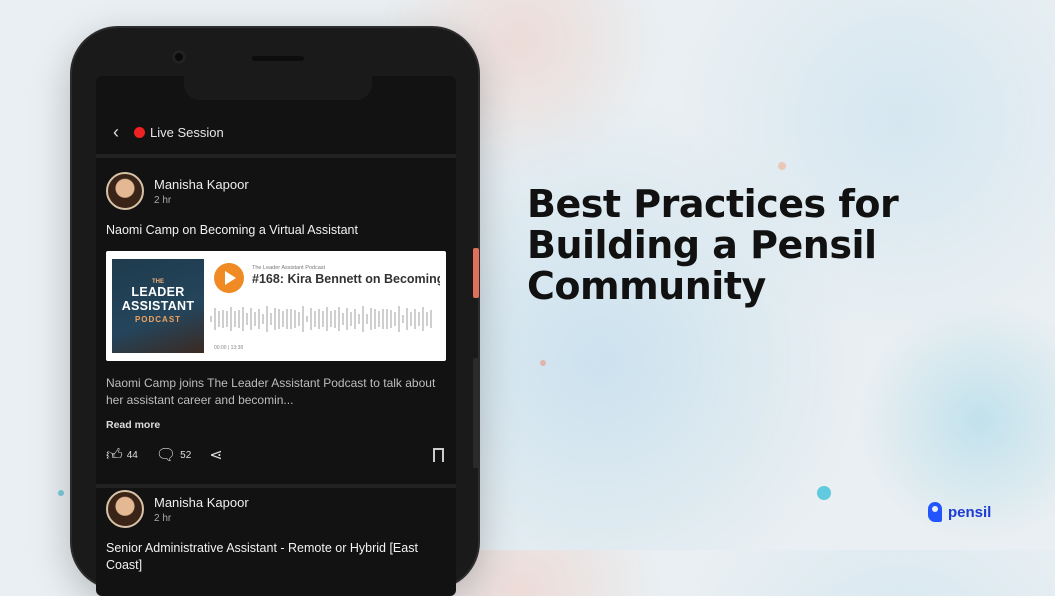 Image resolution: width=1055 pixels, height=596 pixels. Describe the element at coordinates (476, 413) in the screenshot. I see `phone-side-button` at that location.